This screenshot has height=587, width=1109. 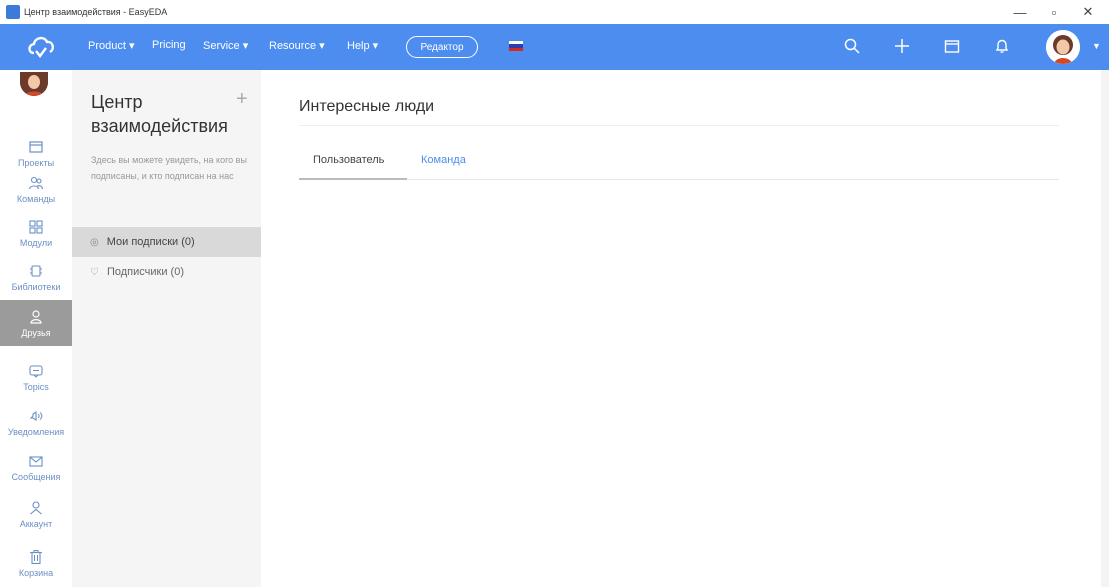 What do you see at coordinates (36, 572) in the screenshot?
I see `sidebar-item-label: Корзина` at bounding box center [36, 572].